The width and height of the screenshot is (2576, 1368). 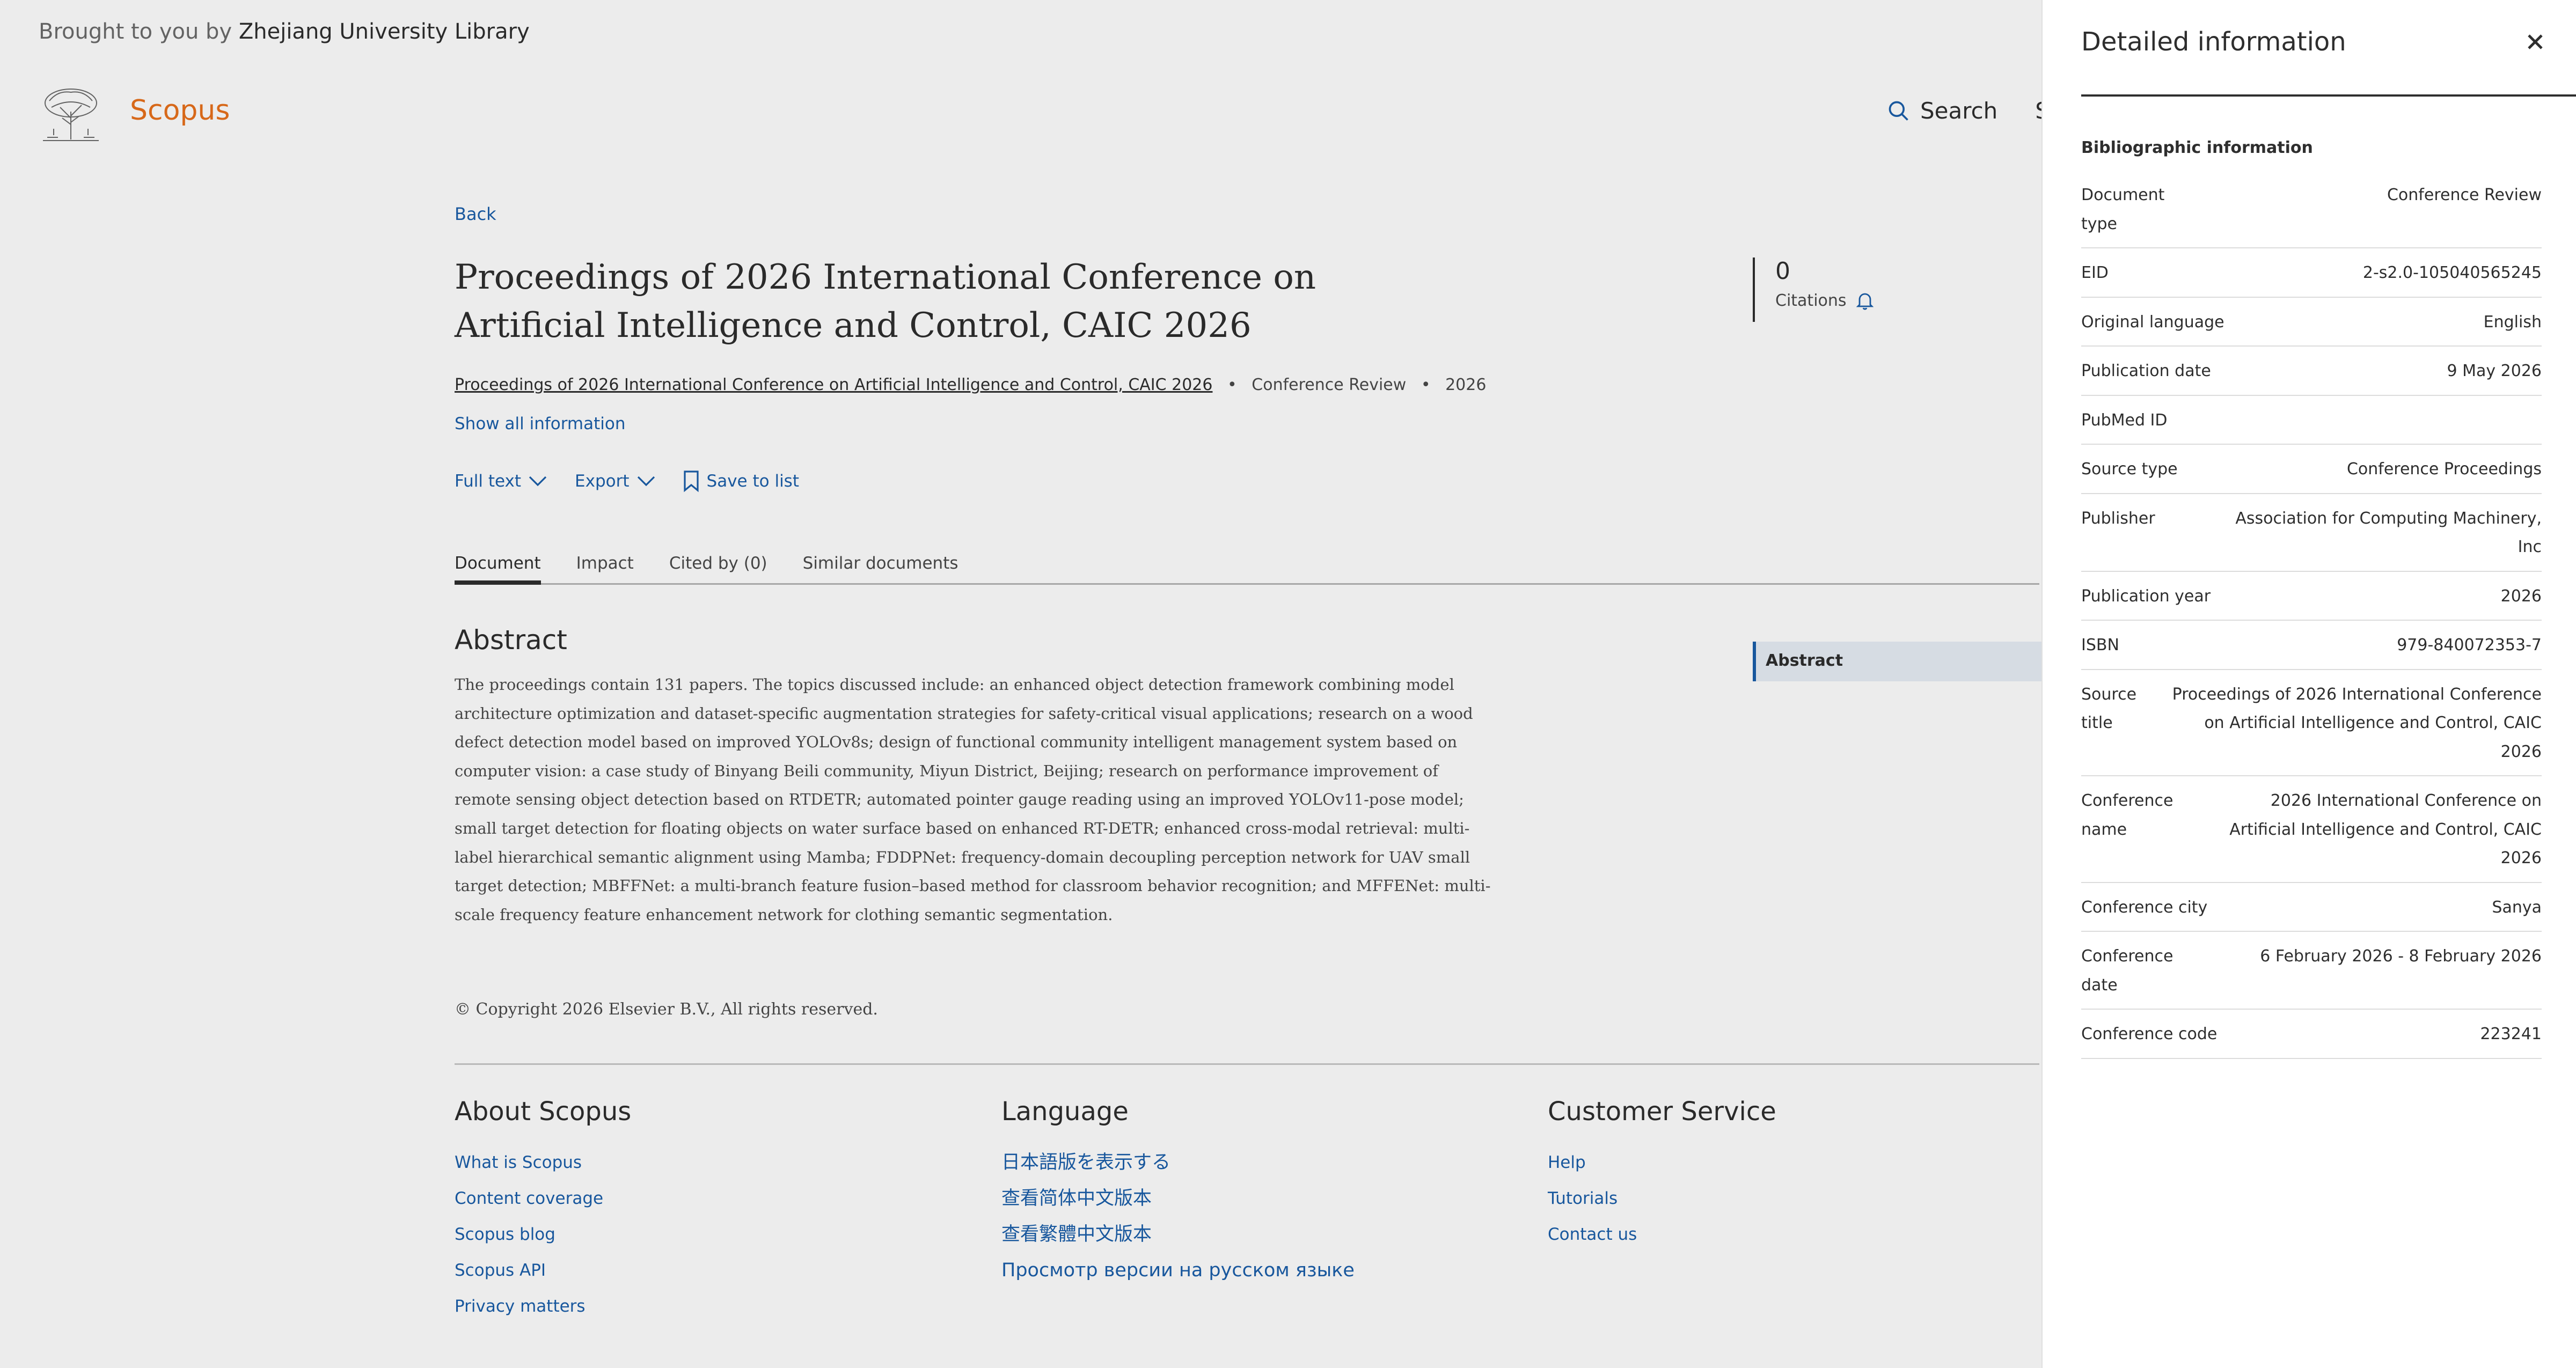 What do you see at coordinates (2149, 1034) in the screenshot?
I see `info-key: Conference code` at bounding box center [2149, 1034].